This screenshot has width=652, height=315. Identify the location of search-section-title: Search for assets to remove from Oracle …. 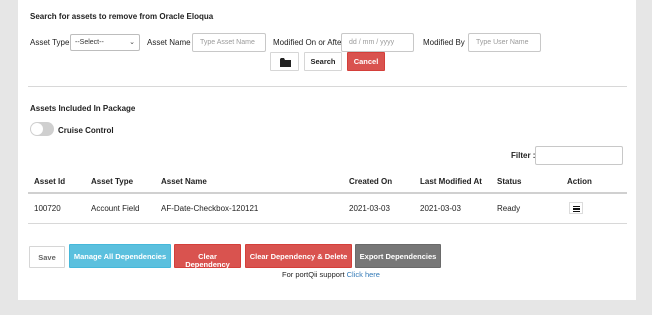
(122, 16).